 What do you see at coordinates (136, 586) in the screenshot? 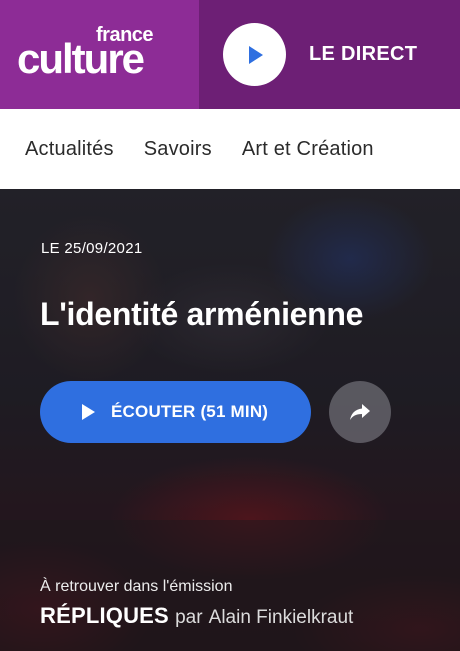
I see `emission-intro: À retrouver dans l'émission` at bounding box center [136, 586].